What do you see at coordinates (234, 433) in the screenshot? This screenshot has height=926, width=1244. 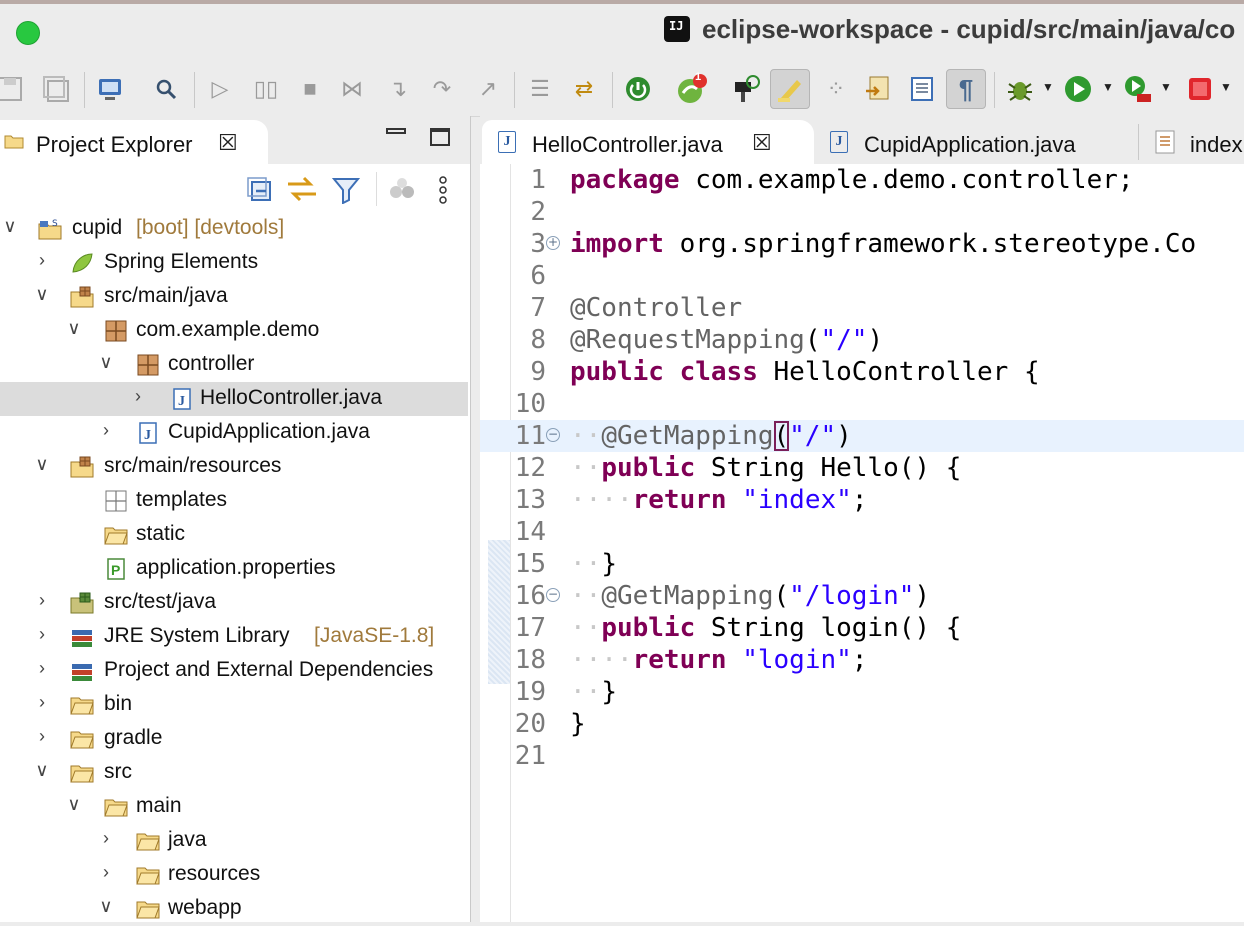 I see `tree-item-cupidapplication-java: › J CupidApplication.java` at bounding box center [234, 433].